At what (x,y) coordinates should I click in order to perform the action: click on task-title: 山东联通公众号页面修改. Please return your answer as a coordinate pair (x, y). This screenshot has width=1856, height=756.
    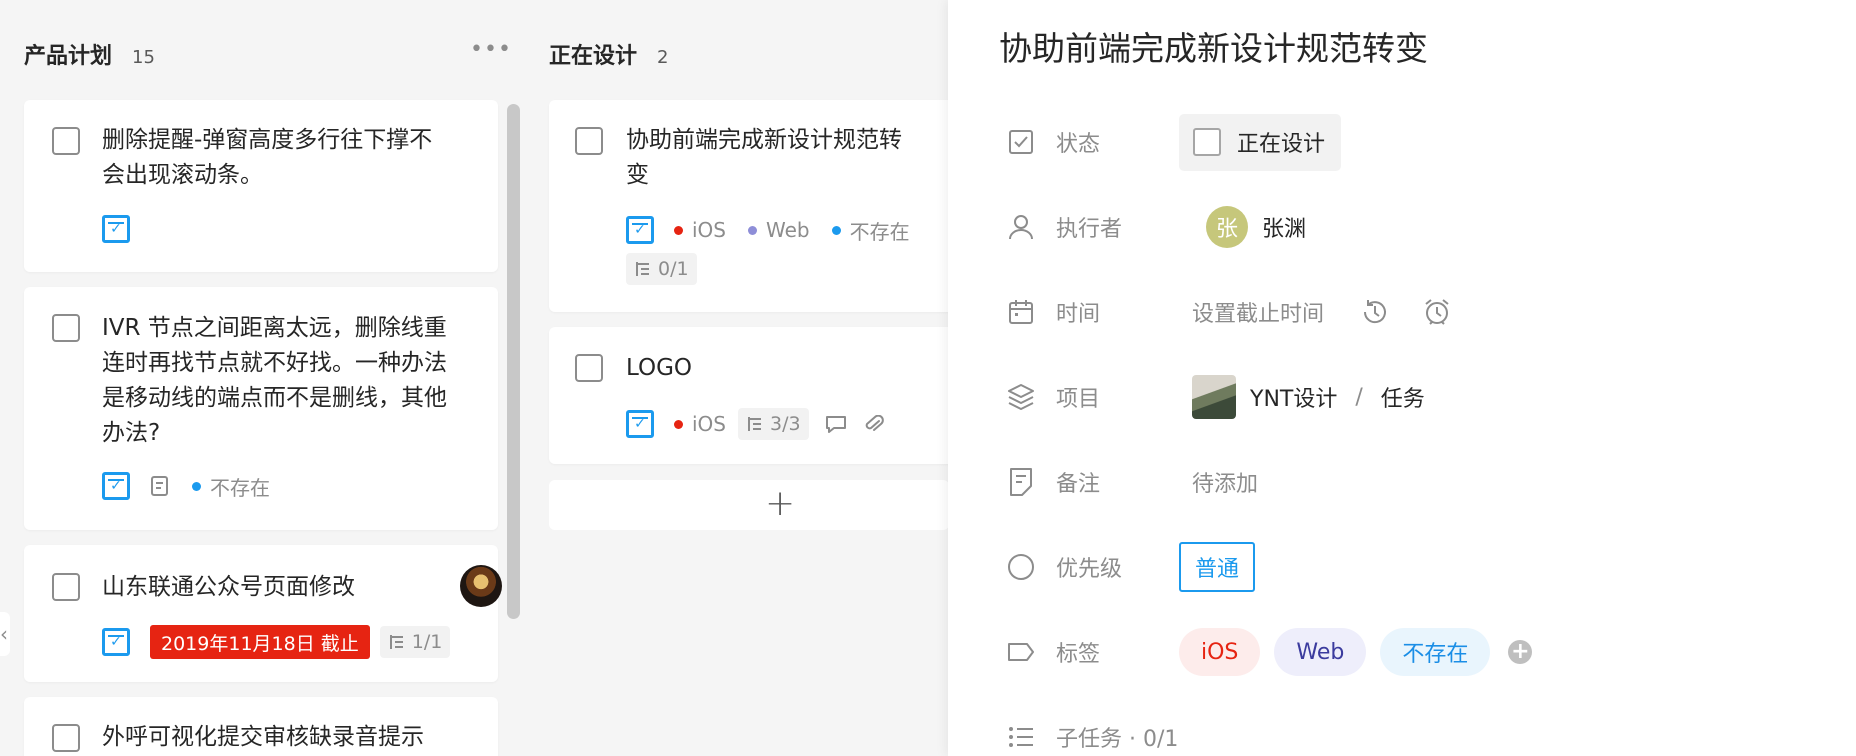
    Looking at the image, I should click on (228, 587).